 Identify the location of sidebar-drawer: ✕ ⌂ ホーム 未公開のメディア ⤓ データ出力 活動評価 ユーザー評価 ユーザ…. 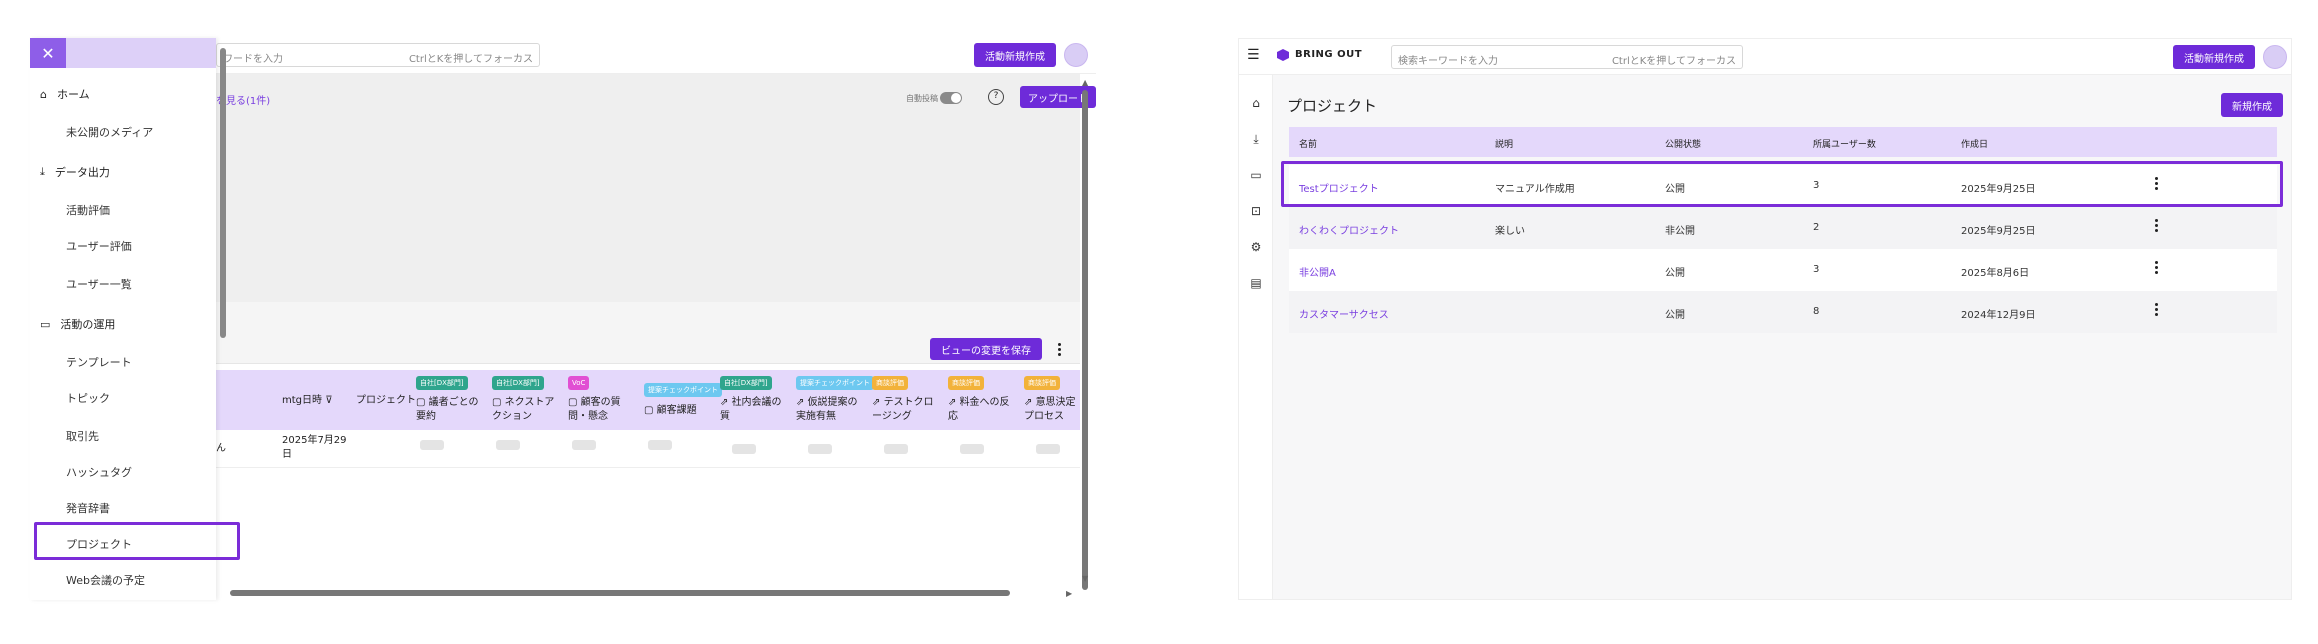
(123, 319).